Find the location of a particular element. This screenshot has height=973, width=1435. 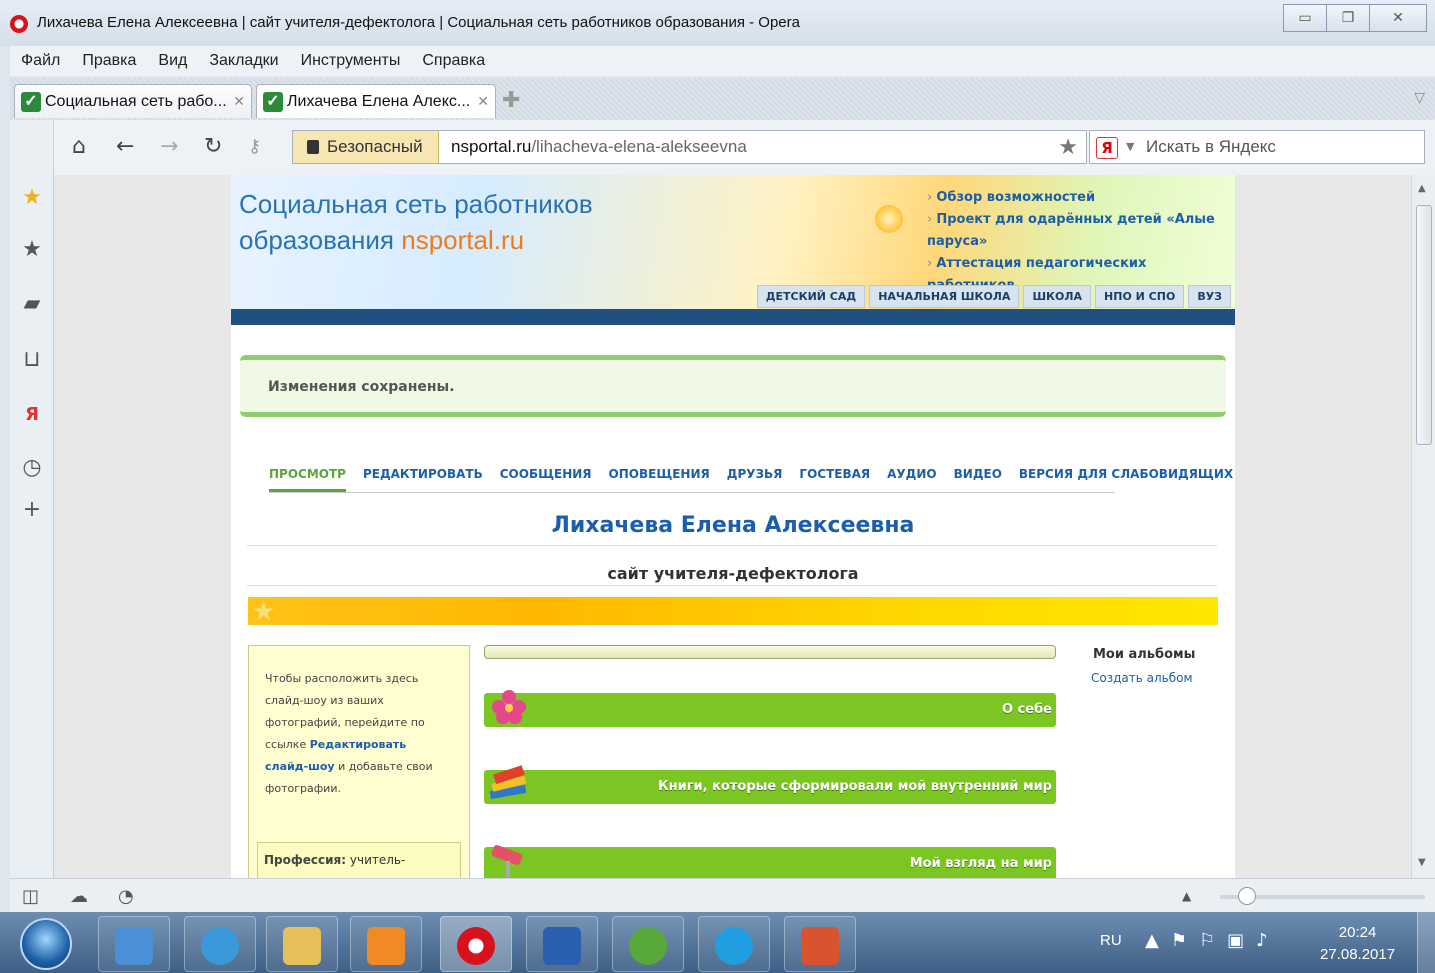

notes-icon: ▰ is located at coordinates (32, 304).